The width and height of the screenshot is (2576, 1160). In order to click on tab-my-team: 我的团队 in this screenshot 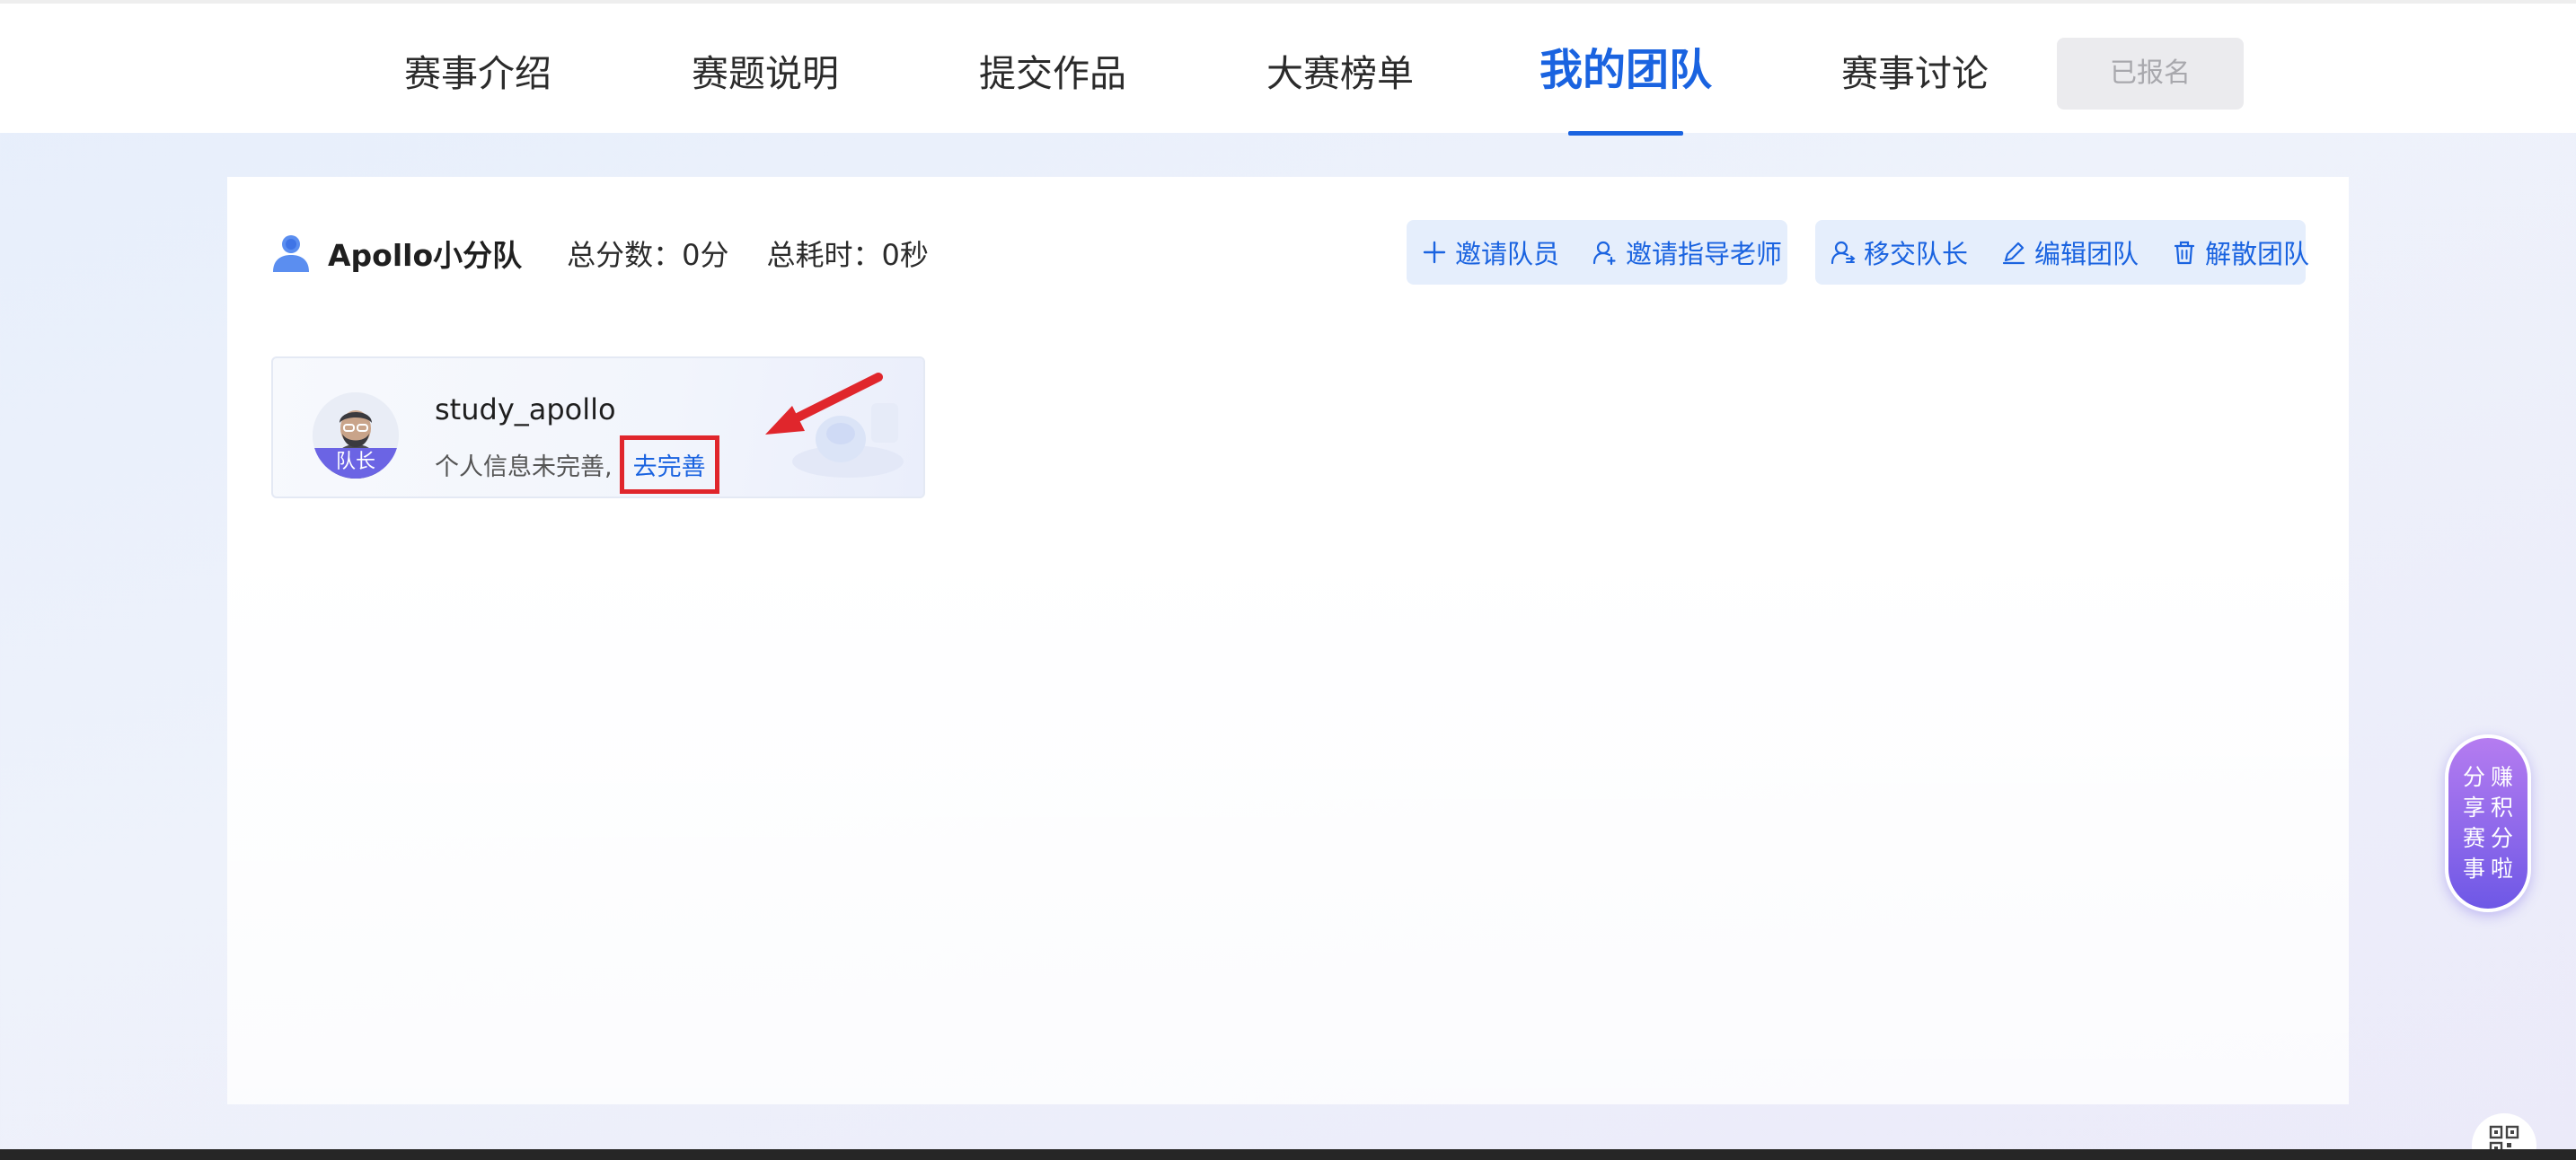, I will do `click(1625, 70)`.